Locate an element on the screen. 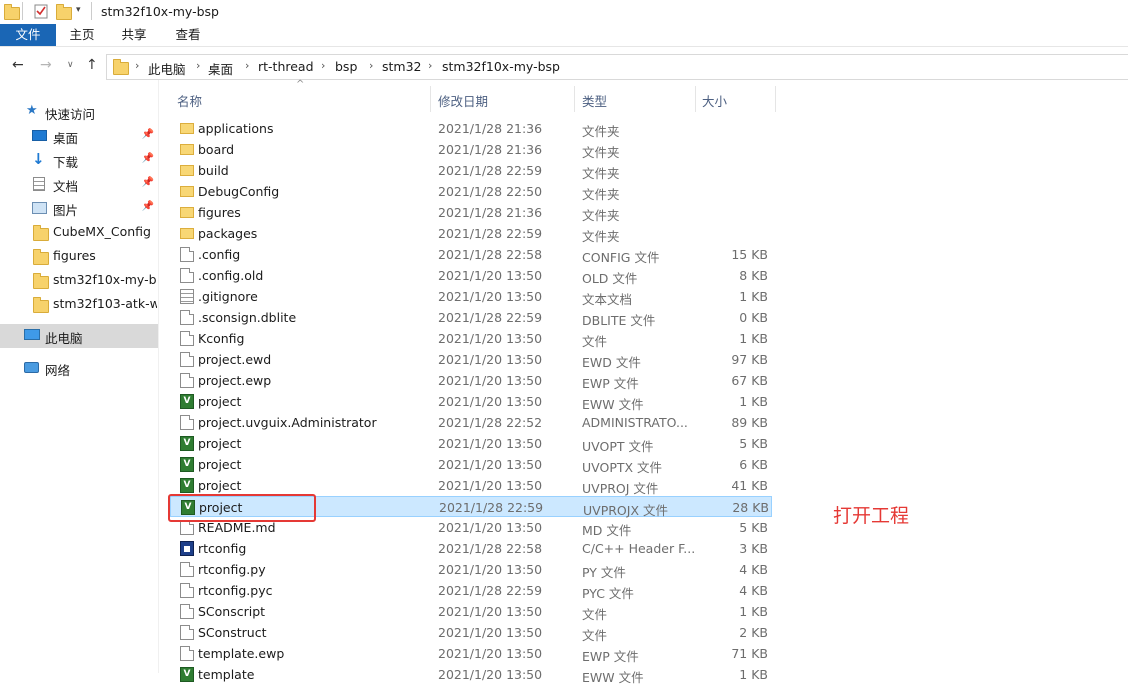 The width and height of the screenshot is (1128, 686). recent-chevron-icon: ∨ is located at coordinates (70, 65).